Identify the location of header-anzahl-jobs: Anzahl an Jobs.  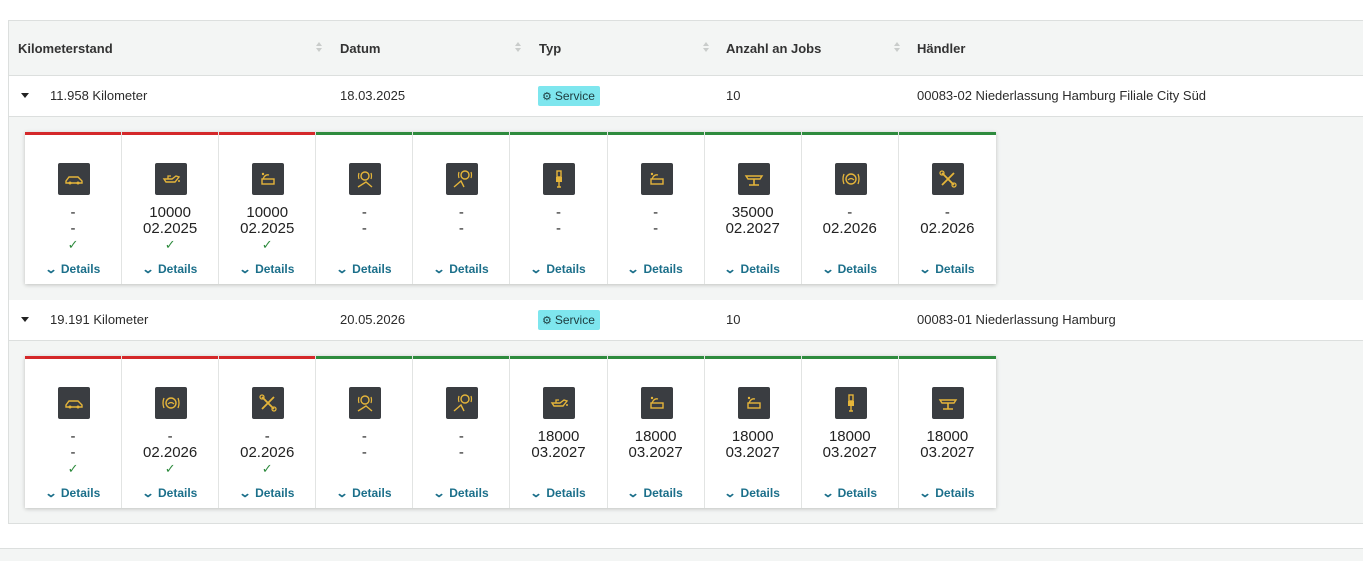
(773, 48).